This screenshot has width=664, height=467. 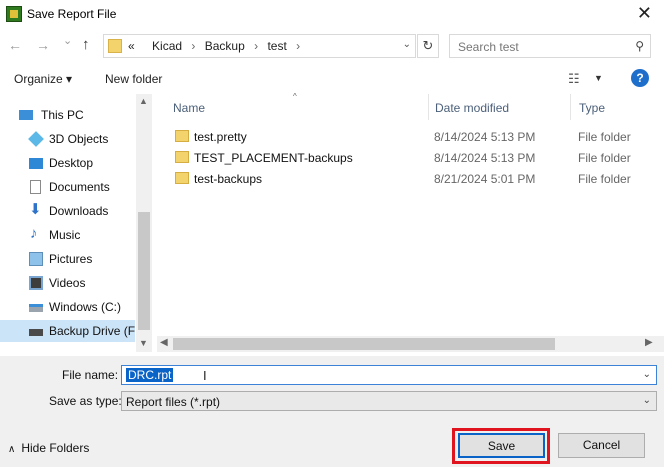 I want to click on tree-item-music: ♪ Music, so click(x=67, y=235).